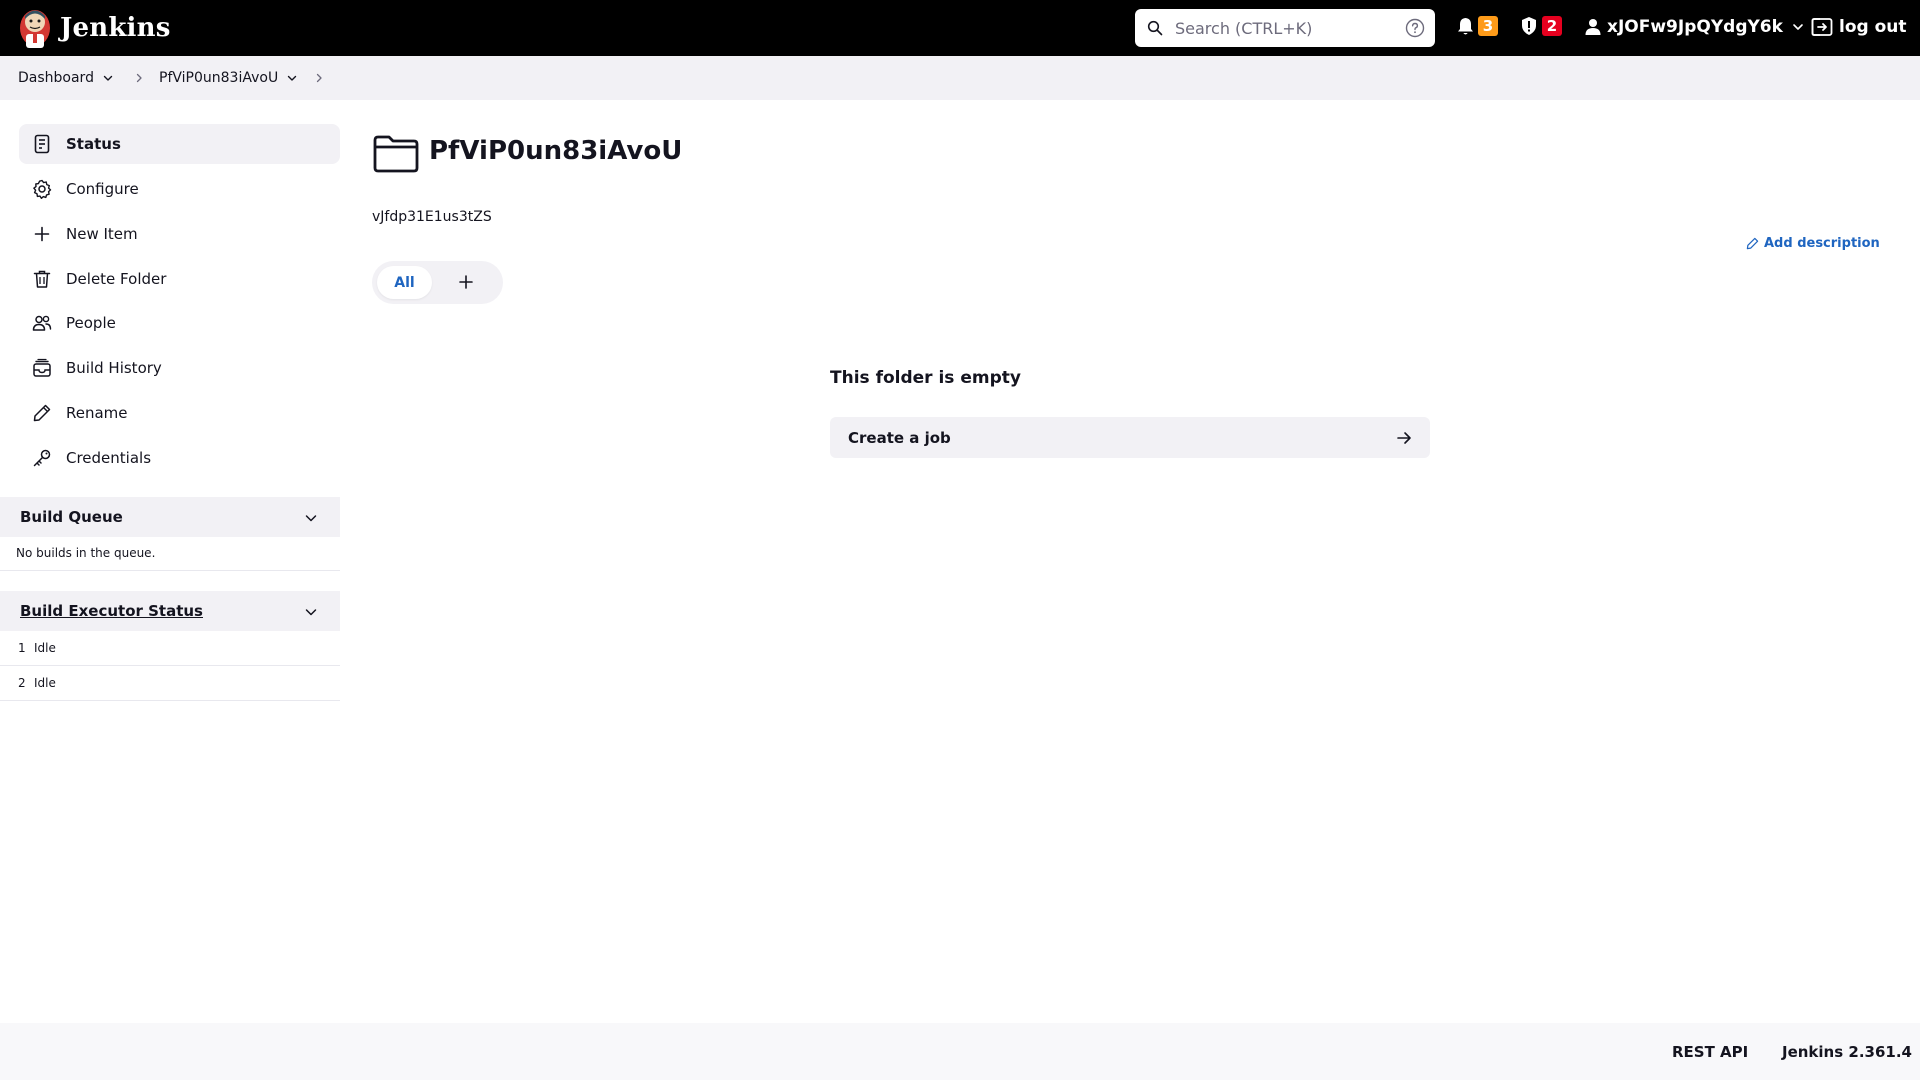 This screenshot has height=1080, width=1920. What do you see at coordinates (437, 282) in the screenshot?
I see `view-tabs: All` at bounding box center [437, 282].